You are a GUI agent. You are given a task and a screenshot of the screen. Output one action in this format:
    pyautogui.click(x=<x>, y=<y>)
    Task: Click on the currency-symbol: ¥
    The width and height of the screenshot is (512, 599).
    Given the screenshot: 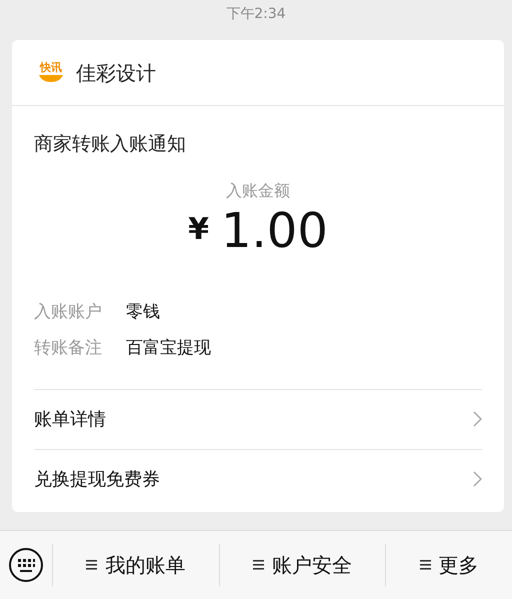 What is the action you would take?
    pyautogui.click(x=198, y=229)
    